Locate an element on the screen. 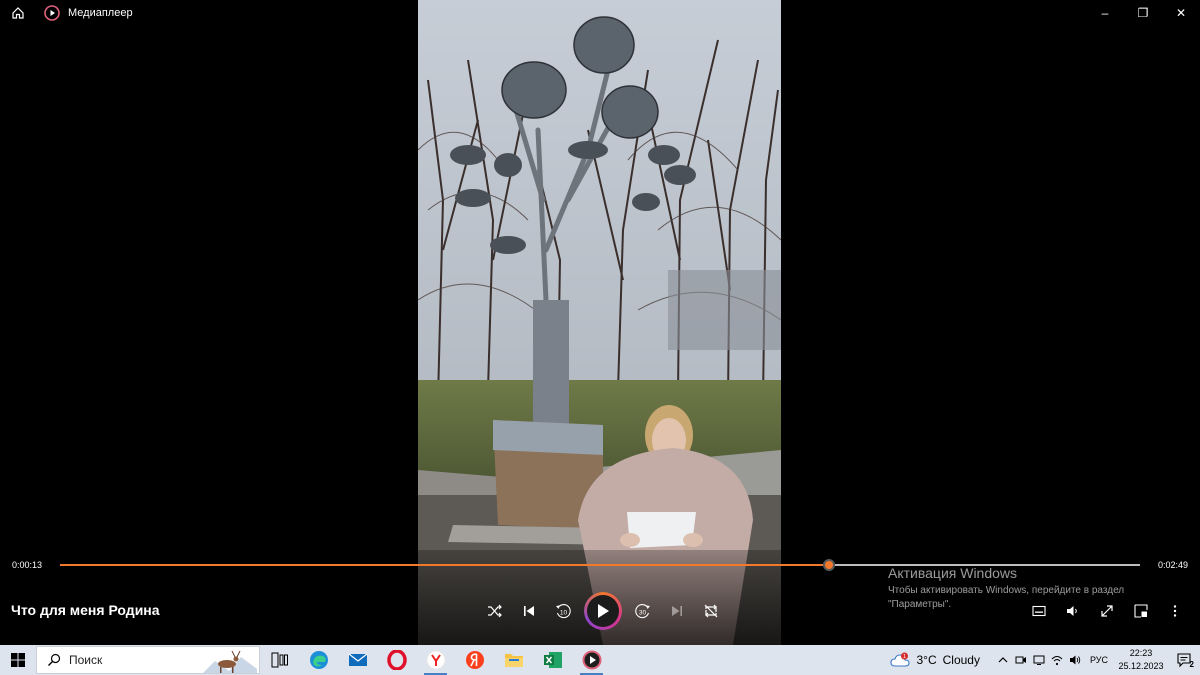 The height and width of the screenshot is (675, 1200). more-options-button is located at coordinates (1175, 611).